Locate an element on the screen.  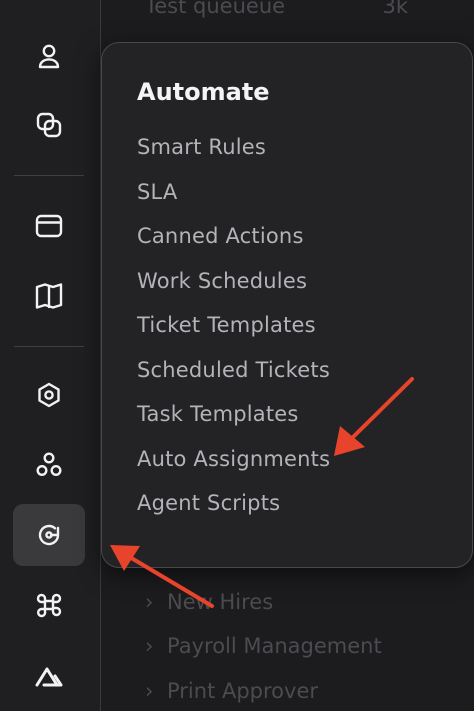
rail-user-button is located at coordinates (49, 56).